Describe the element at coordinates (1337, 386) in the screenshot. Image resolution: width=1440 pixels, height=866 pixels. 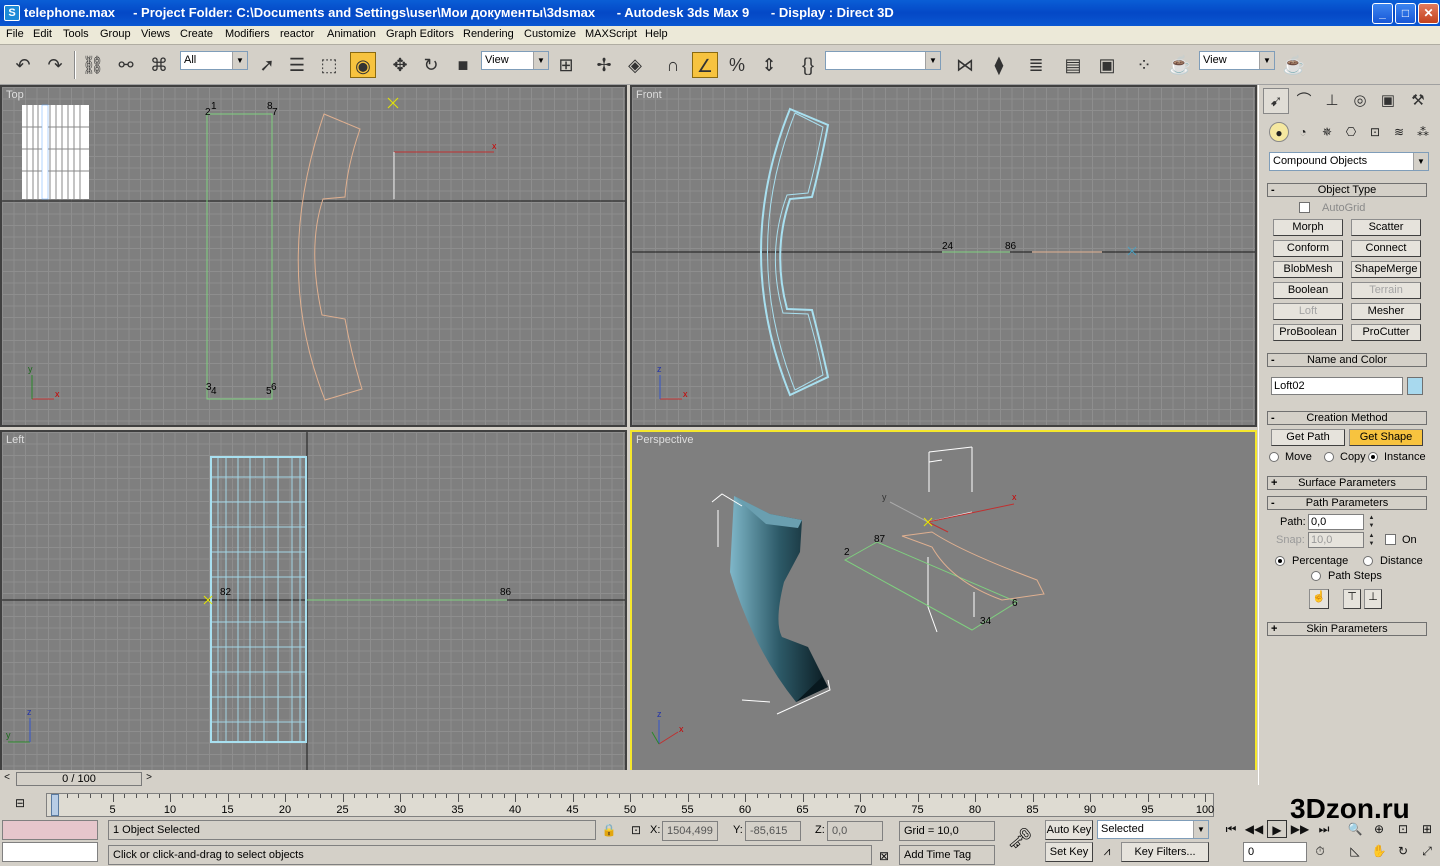
I see `object-name-input: Loft02` at that location.